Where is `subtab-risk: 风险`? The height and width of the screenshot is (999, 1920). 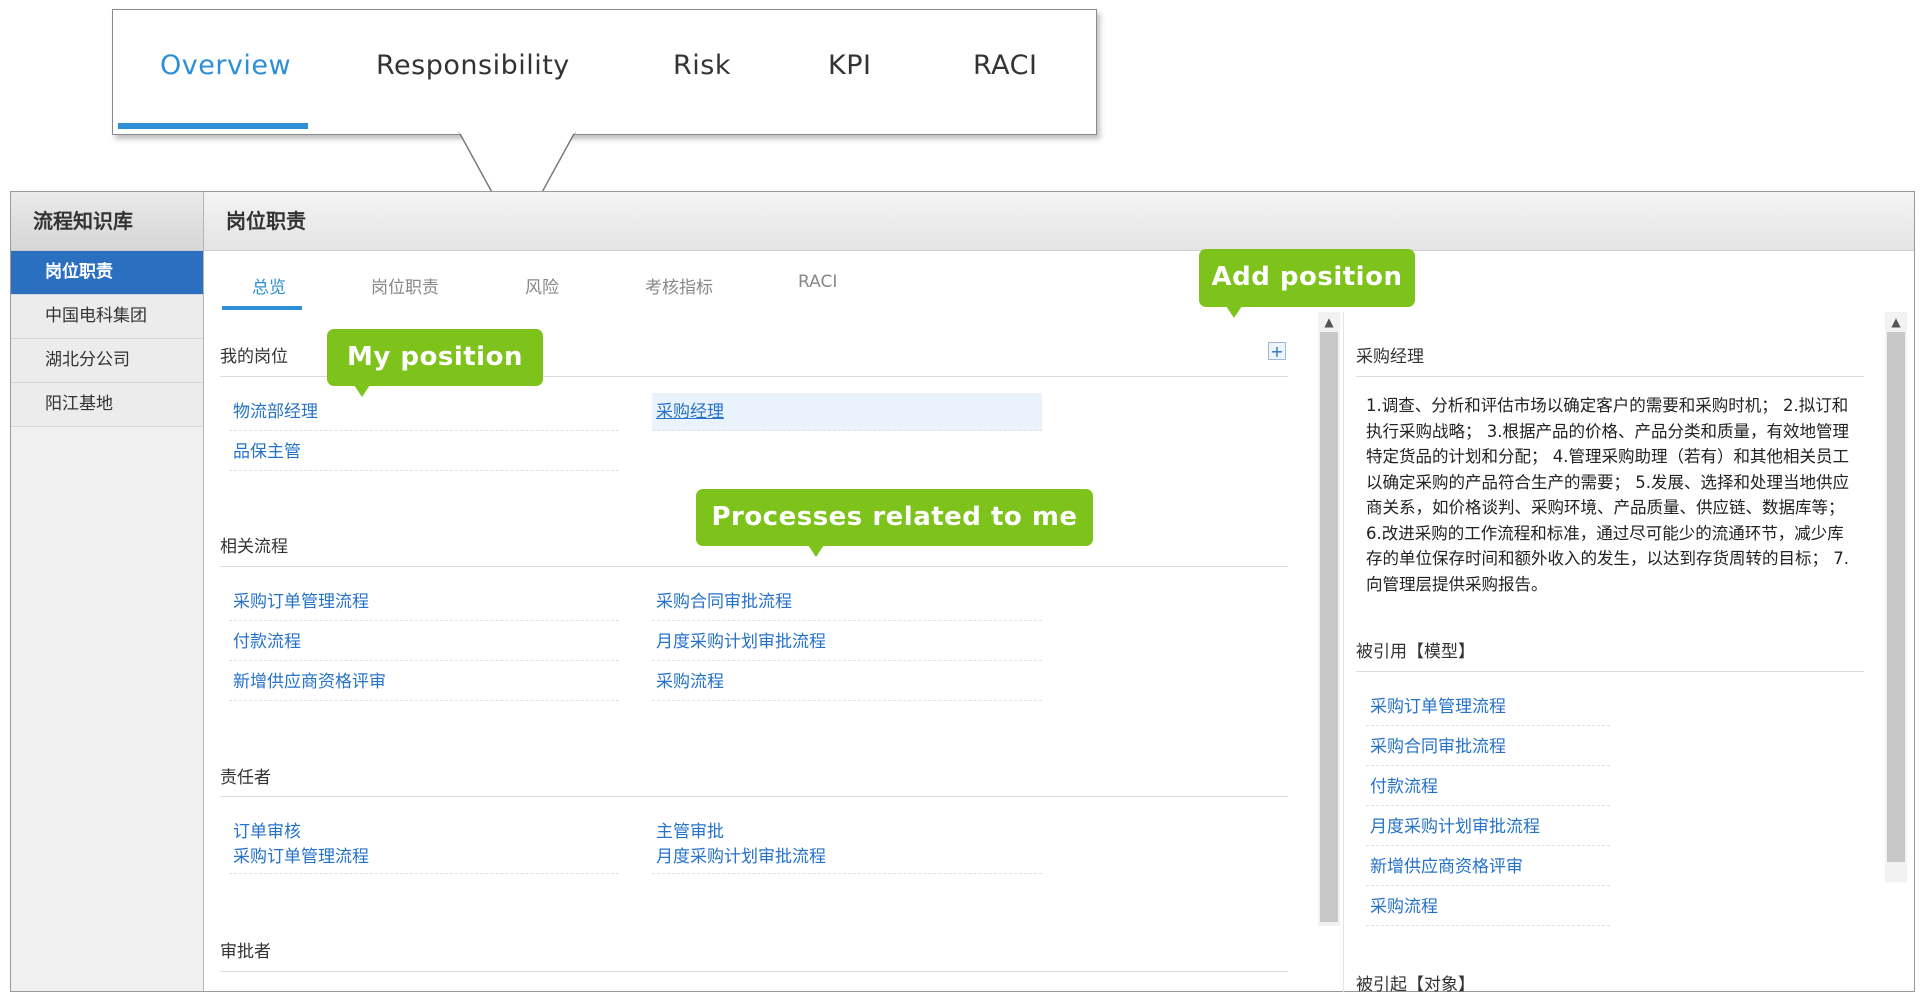
subtab-risk: 风险 is located at coordinates (542, 285).